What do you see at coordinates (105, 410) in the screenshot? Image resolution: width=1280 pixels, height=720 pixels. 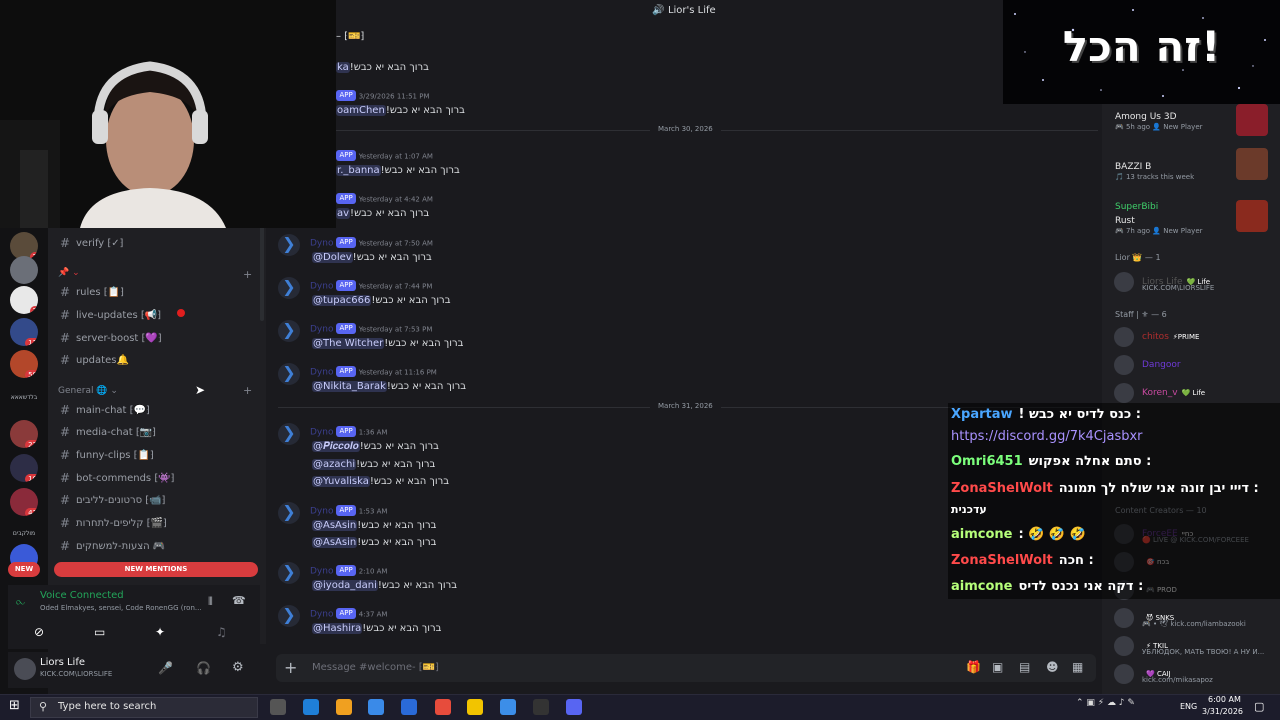 I see `channel-item: # main-chat ⁅💬⁆` at bounding box center [105, 410].